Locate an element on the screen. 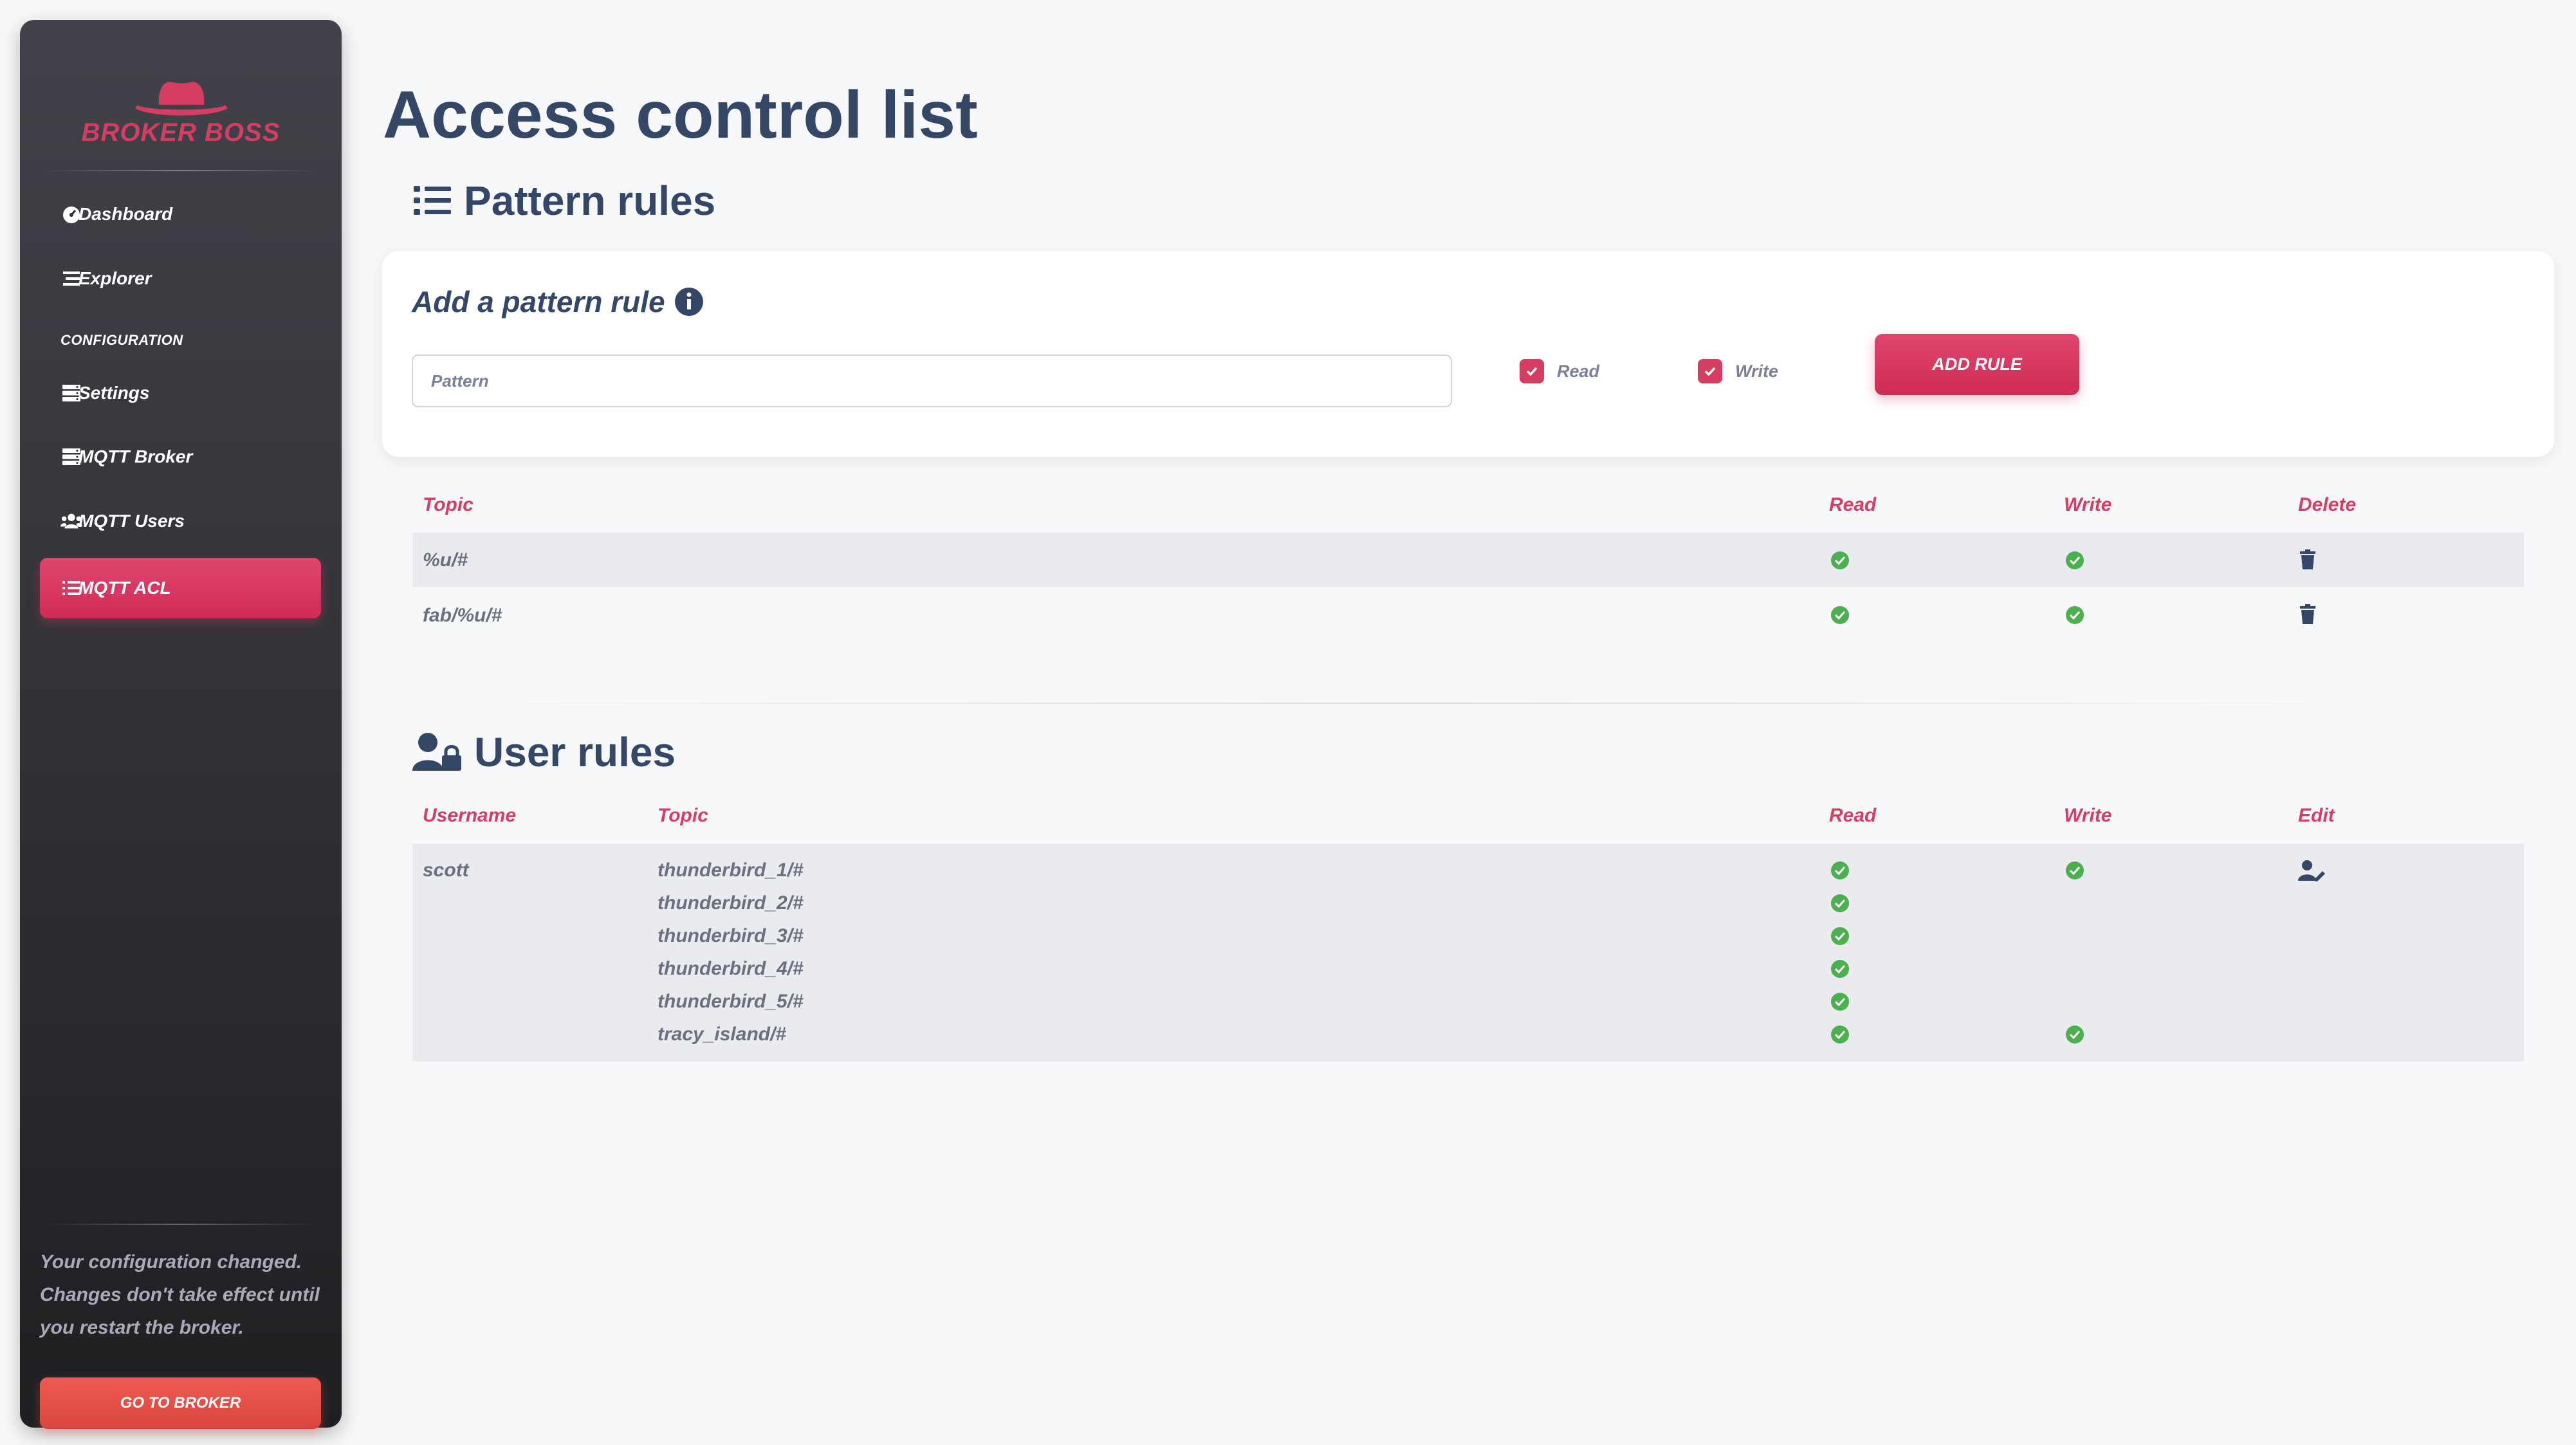 This screenshot has height=1445, width=2576. brand-logo: BROKER BOSS is located at coordinates (181, 106).